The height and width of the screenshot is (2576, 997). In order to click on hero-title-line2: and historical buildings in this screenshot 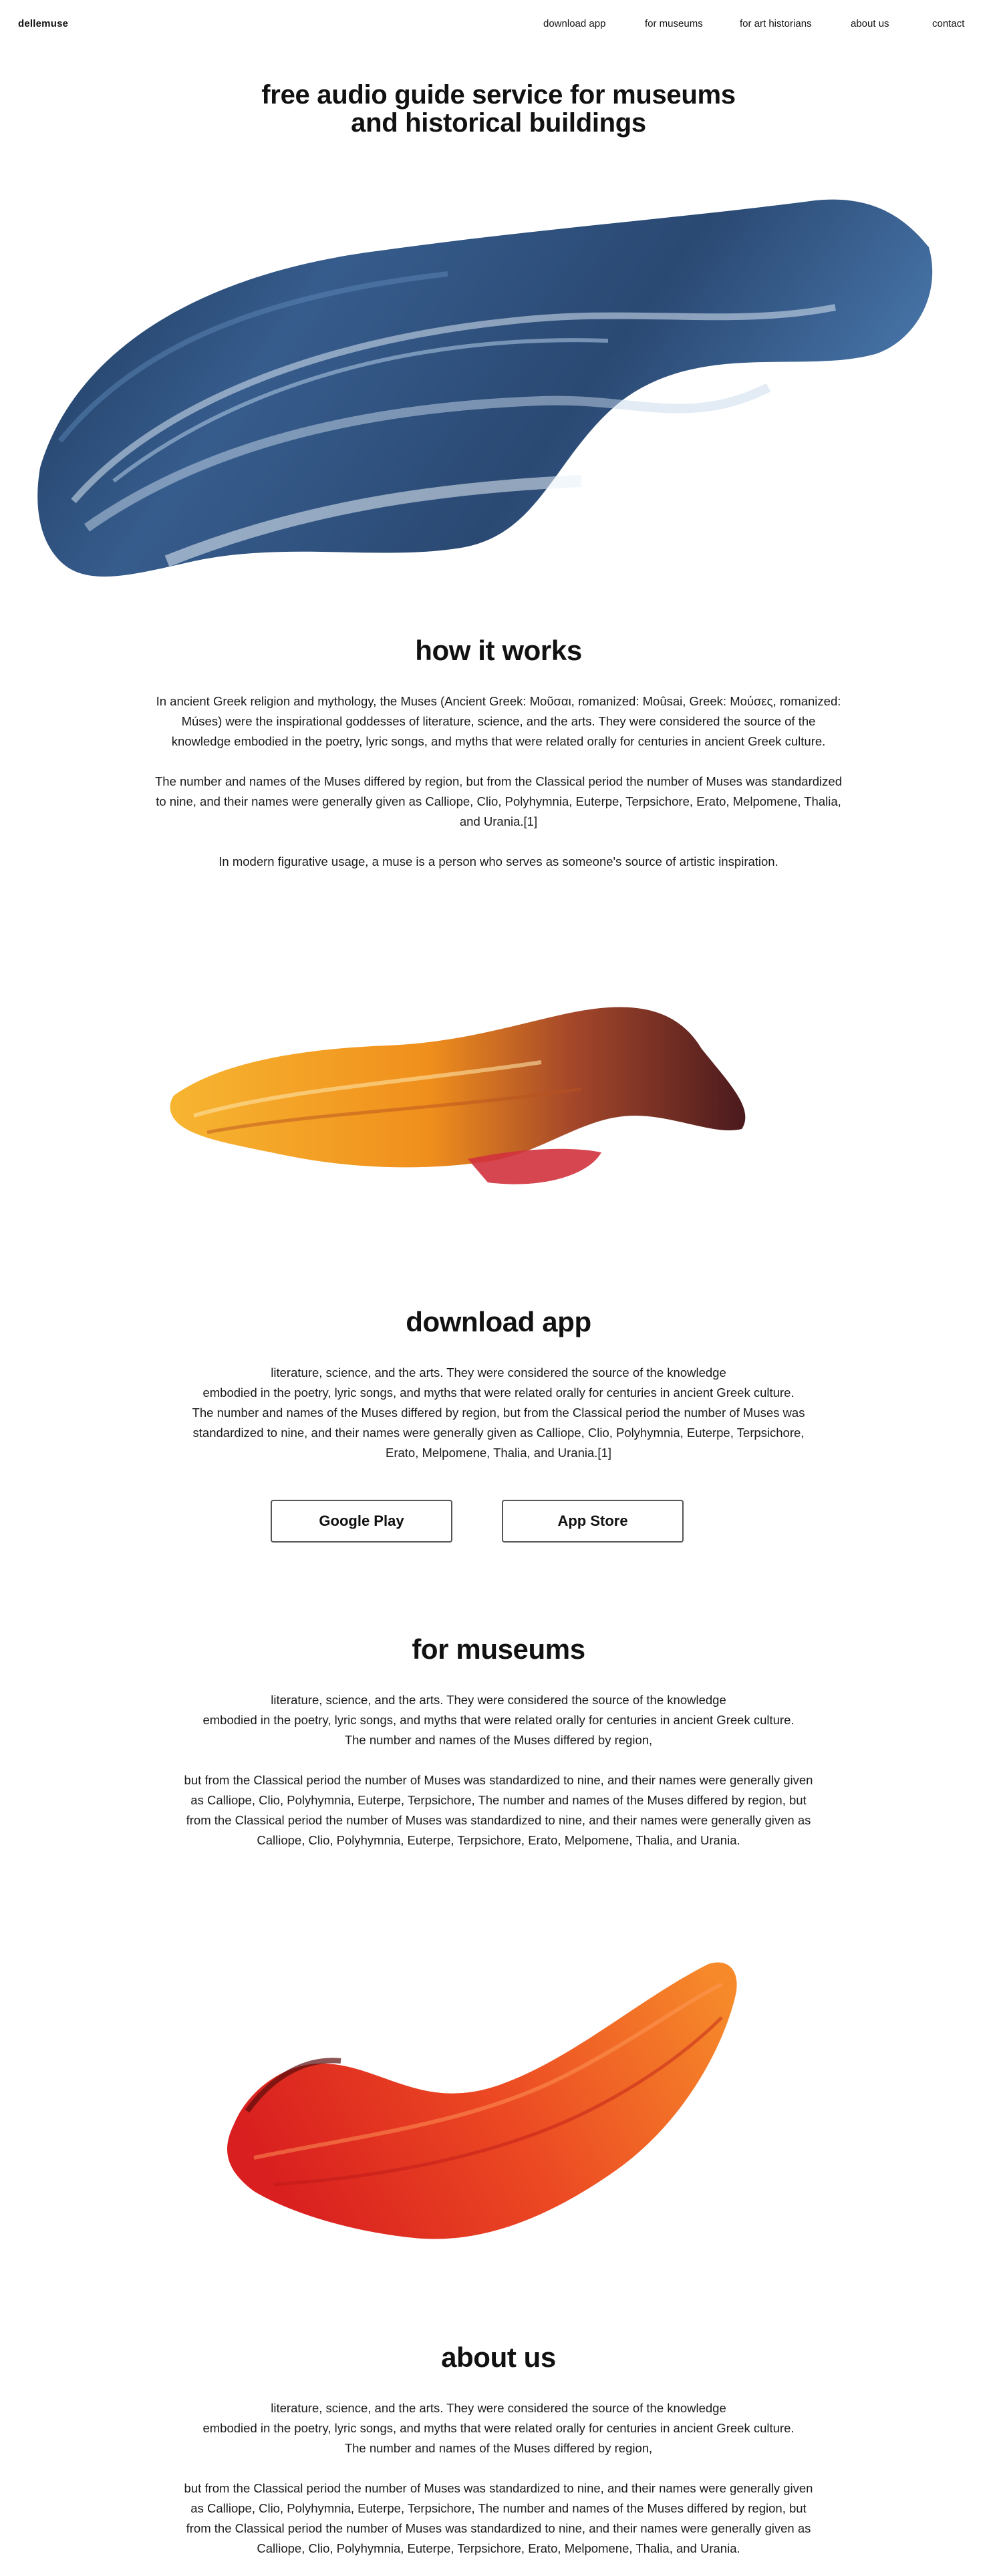, I will do `click(498, 123)`.